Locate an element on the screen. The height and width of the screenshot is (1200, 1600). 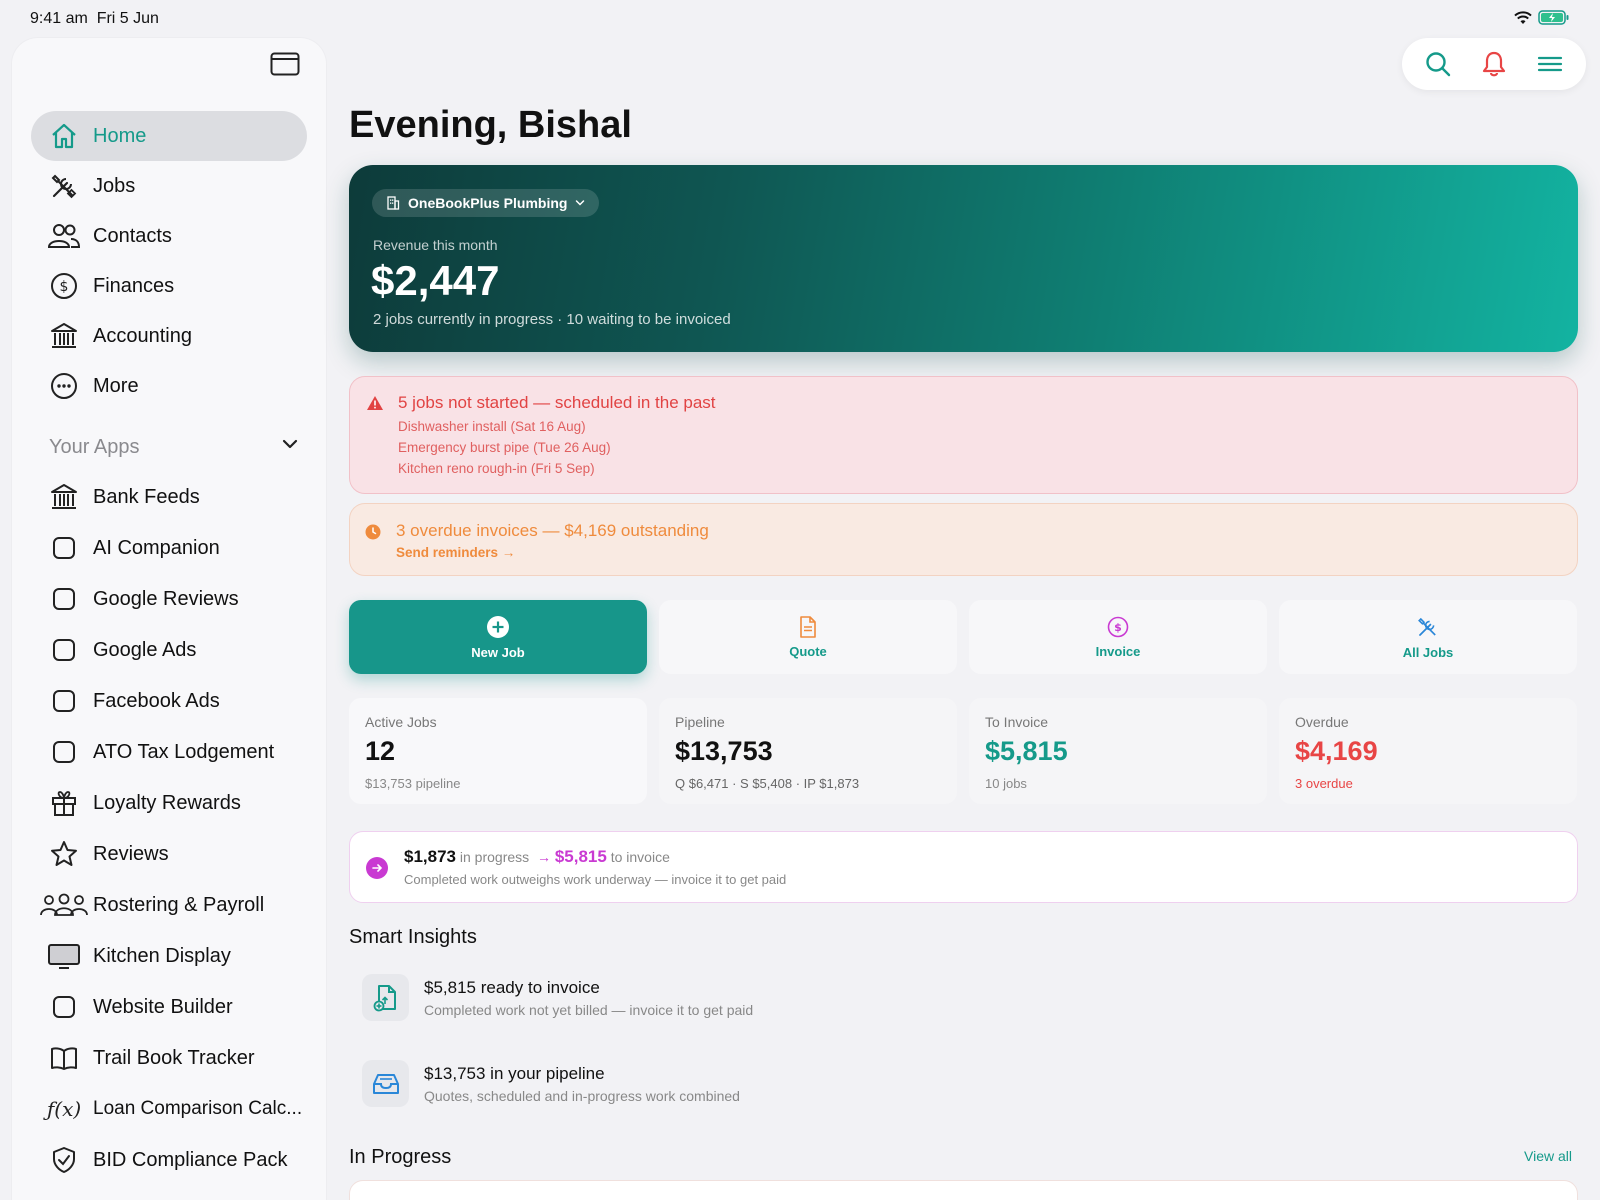
sidebar-item-bank-feeds: Bank Feeds is located at coordinates (169, 497).